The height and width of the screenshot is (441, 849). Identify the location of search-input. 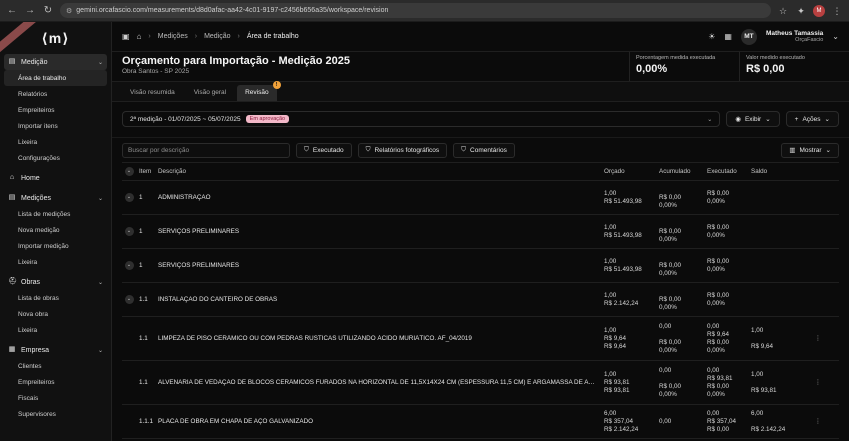
(206, 150).